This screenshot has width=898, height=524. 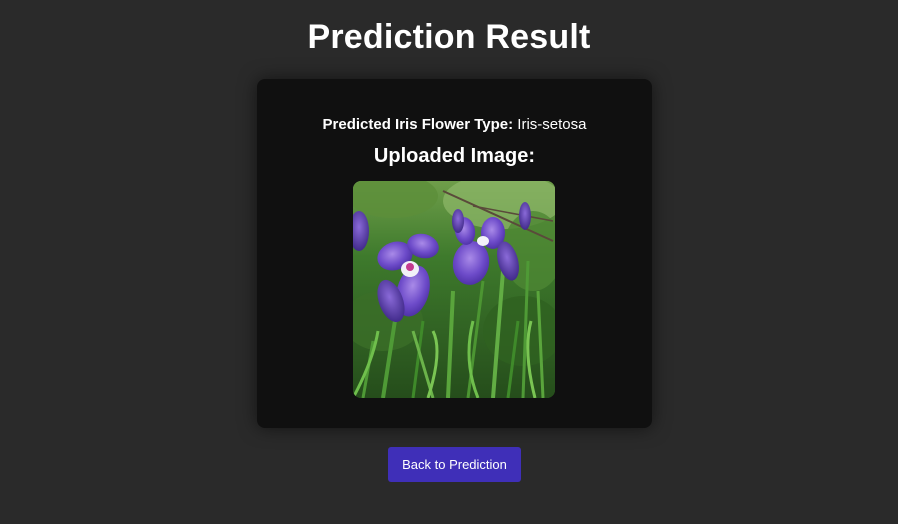 What do you see at coordinates (418, 124) in the screenshot?
I see `prediction-label: Predicted Iris Flower Type:` at bounding box center [418, 124].